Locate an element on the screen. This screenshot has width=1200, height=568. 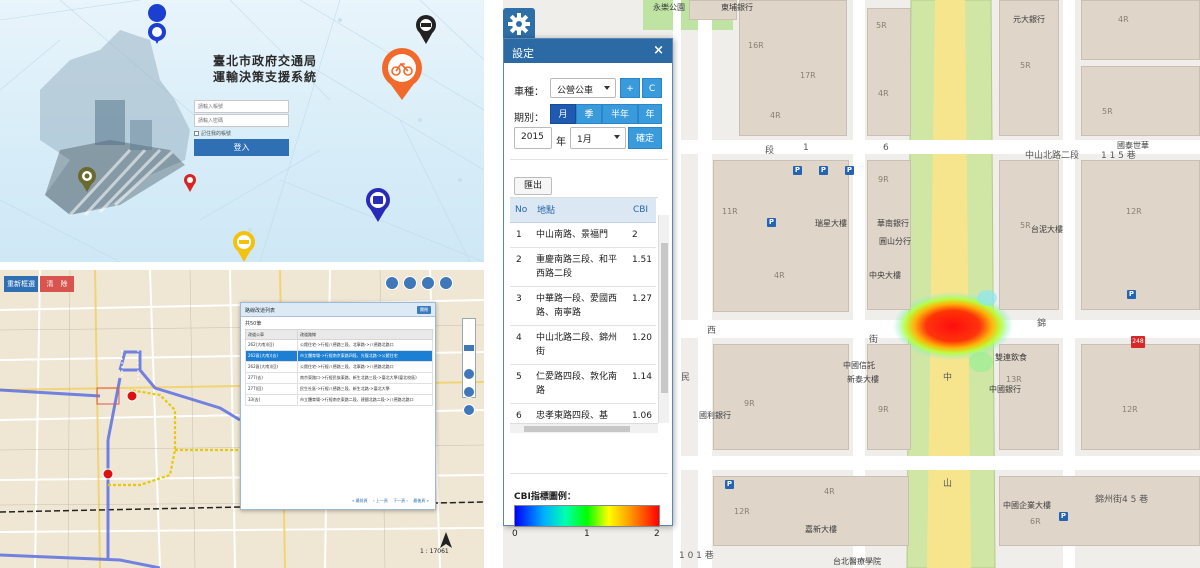
login-button: 登入 is located at coordinates (241, 147).